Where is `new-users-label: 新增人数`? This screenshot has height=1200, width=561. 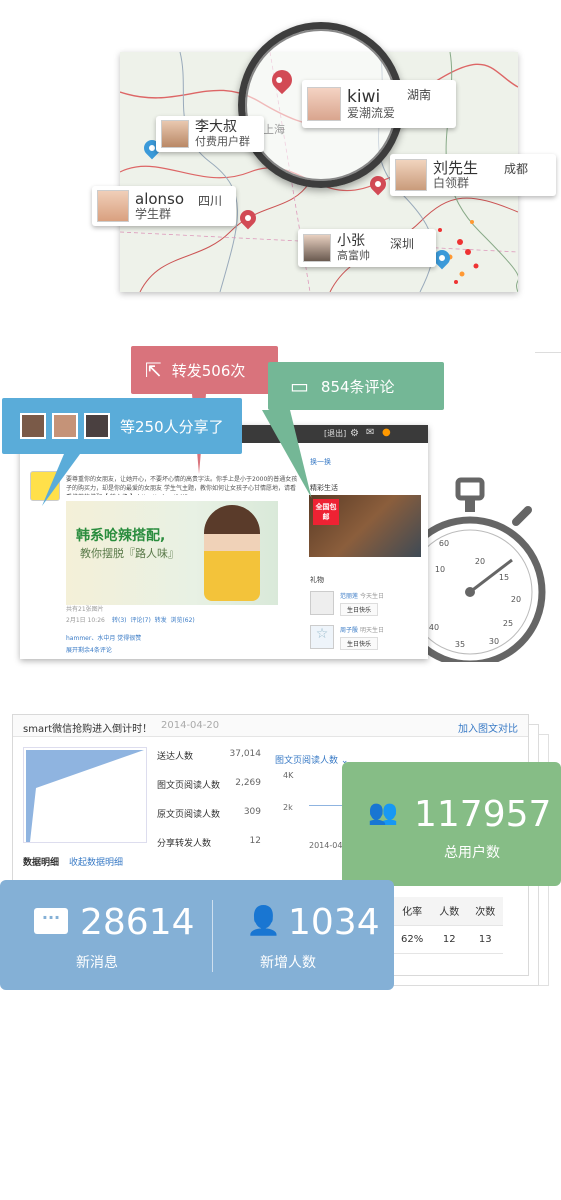
new-users-label: 新增人数 is located at coordinates (288, 963).